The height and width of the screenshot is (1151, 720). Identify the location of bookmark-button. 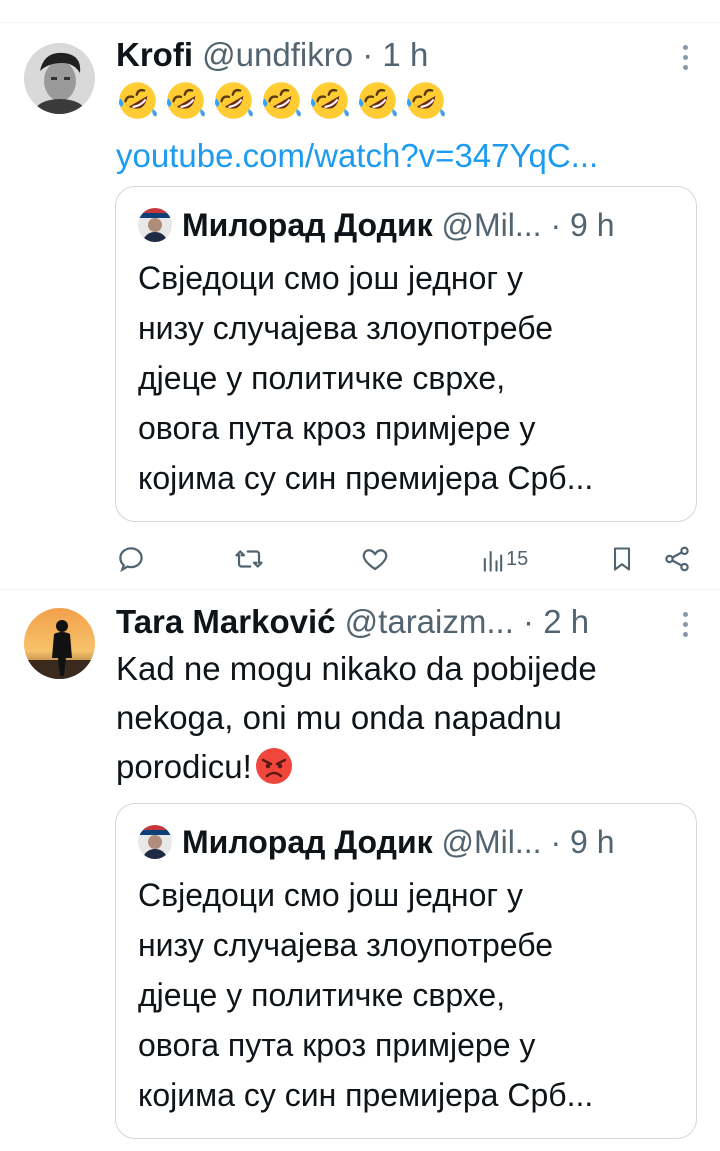
(622, 559).